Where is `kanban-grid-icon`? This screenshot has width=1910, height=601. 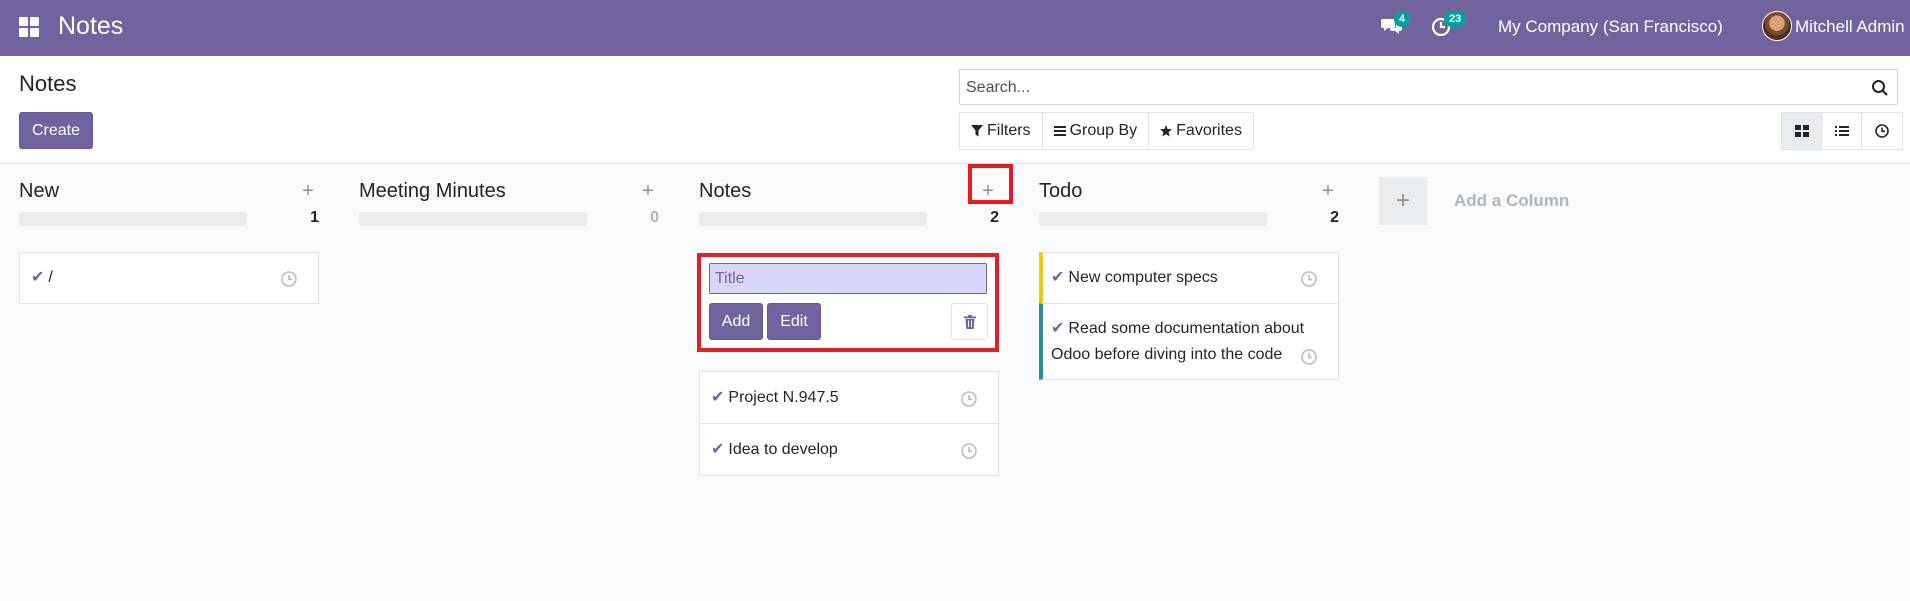
kanban-grid-icon is located at coordinates (1801, 131).